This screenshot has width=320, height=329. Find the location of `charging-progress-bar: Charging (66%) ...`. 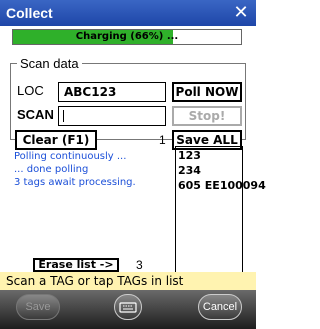

charging-progress-bar: Charging (66%) ... is located at coordinates (127, 37).